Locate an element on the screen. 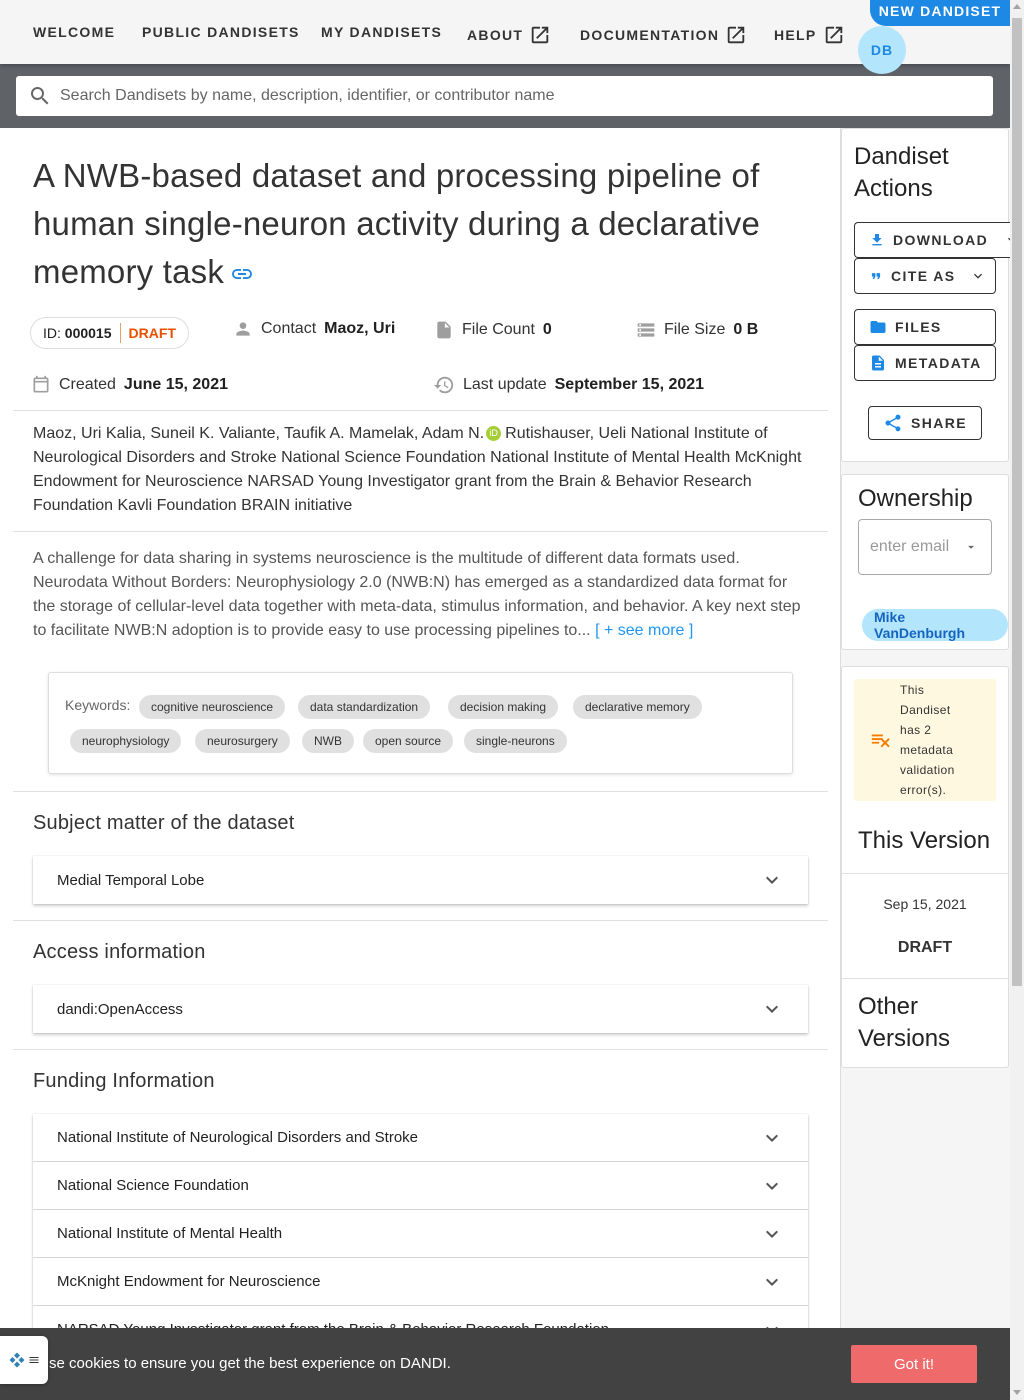  consent-widget is located at coordinates (24, 1360).